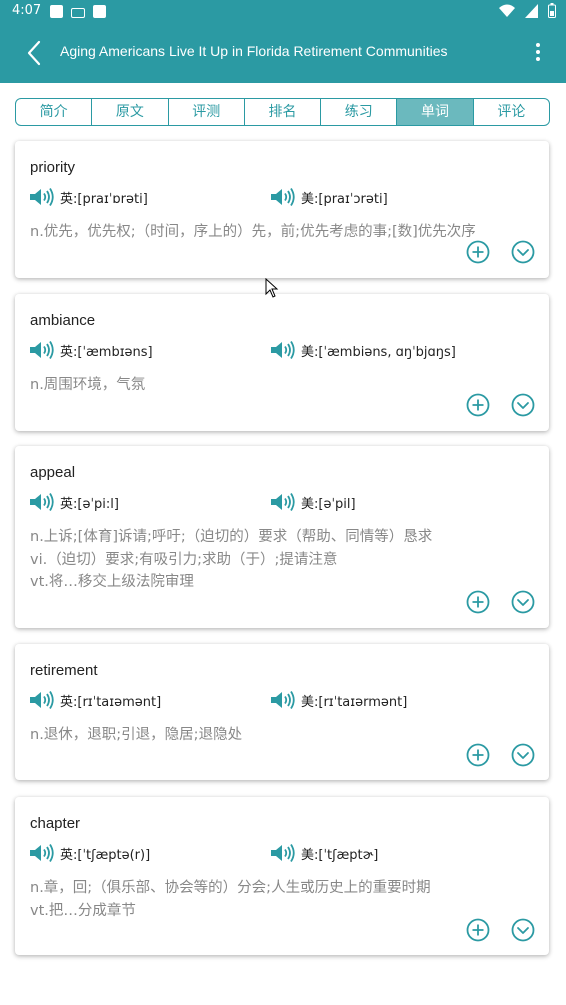 This screenshot has width=566, height=1005. I want to click on us-pronunciation-button: 美:[əˈpil], so click(313, 502).